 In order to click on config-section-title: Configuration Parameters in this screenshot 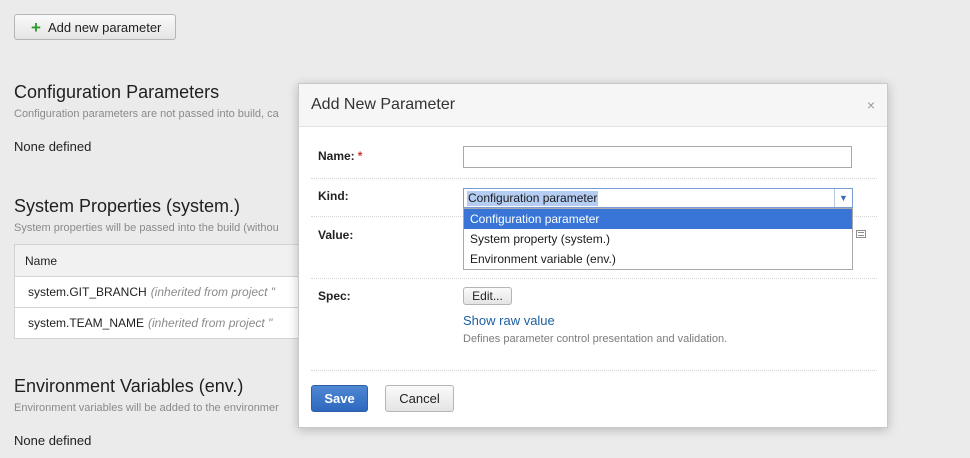, I will do `click(117, 92)`.